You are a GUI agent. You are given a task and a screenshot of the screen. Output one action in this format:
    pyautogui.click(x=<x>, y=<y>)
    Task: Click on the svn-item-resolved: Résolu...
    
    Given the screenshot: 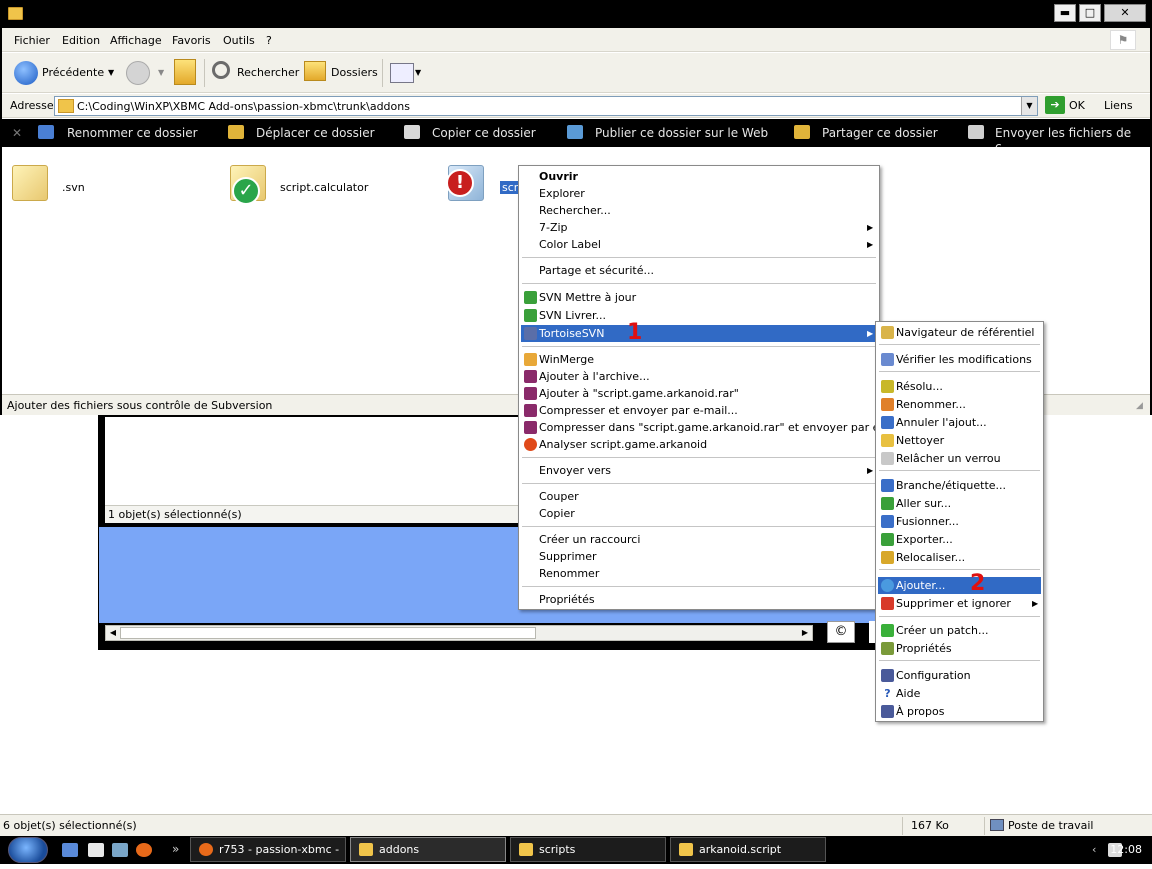 What is the action you would take?
    pyautogui.click(x=959, y=386)
    